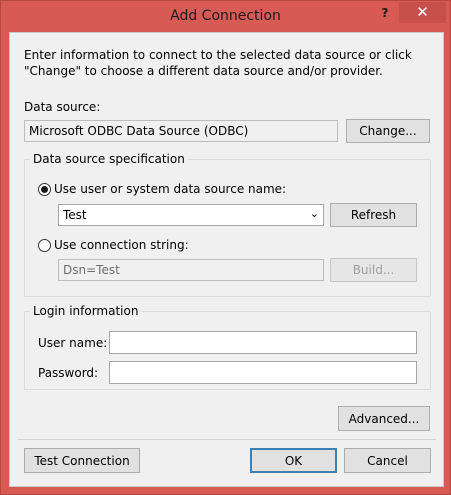  Describe the element at coordinates (121, 245) in the screenshot. I see `use-connection-string-label: Use connection string:` at that location.